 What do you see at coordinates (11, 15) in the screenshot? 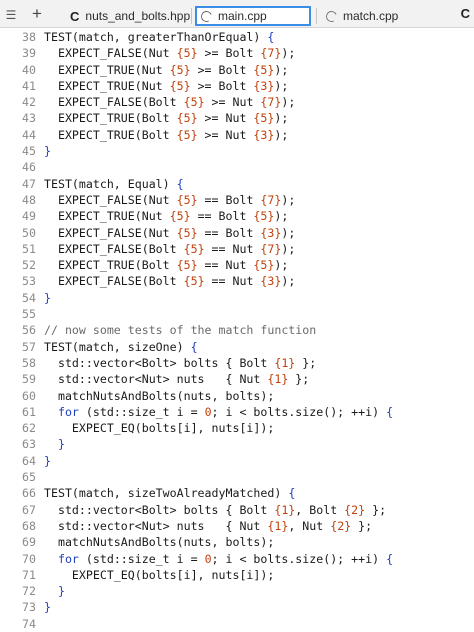
I see `menu-grip-icon: ☰` at bounding box center [11, 15].